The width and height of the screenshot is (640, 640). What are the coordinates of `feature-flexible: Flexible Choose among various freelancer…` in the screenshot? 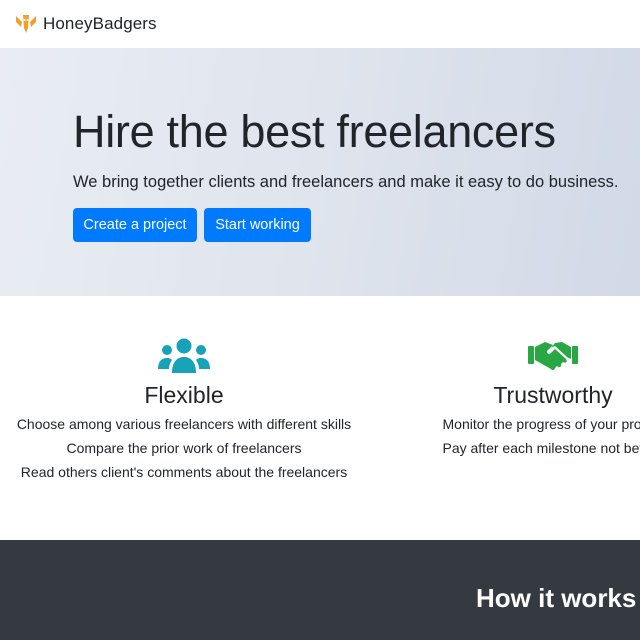 It's located at (197, 410).